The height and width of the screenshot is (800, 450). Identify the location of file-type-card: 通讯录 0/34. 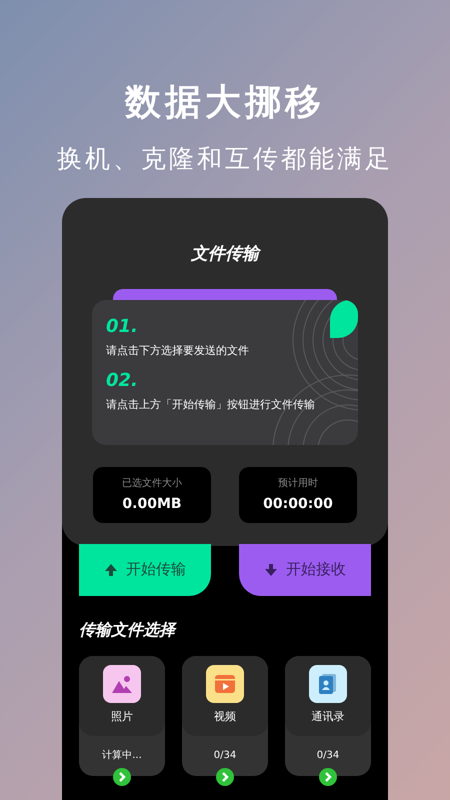
(328, 716).